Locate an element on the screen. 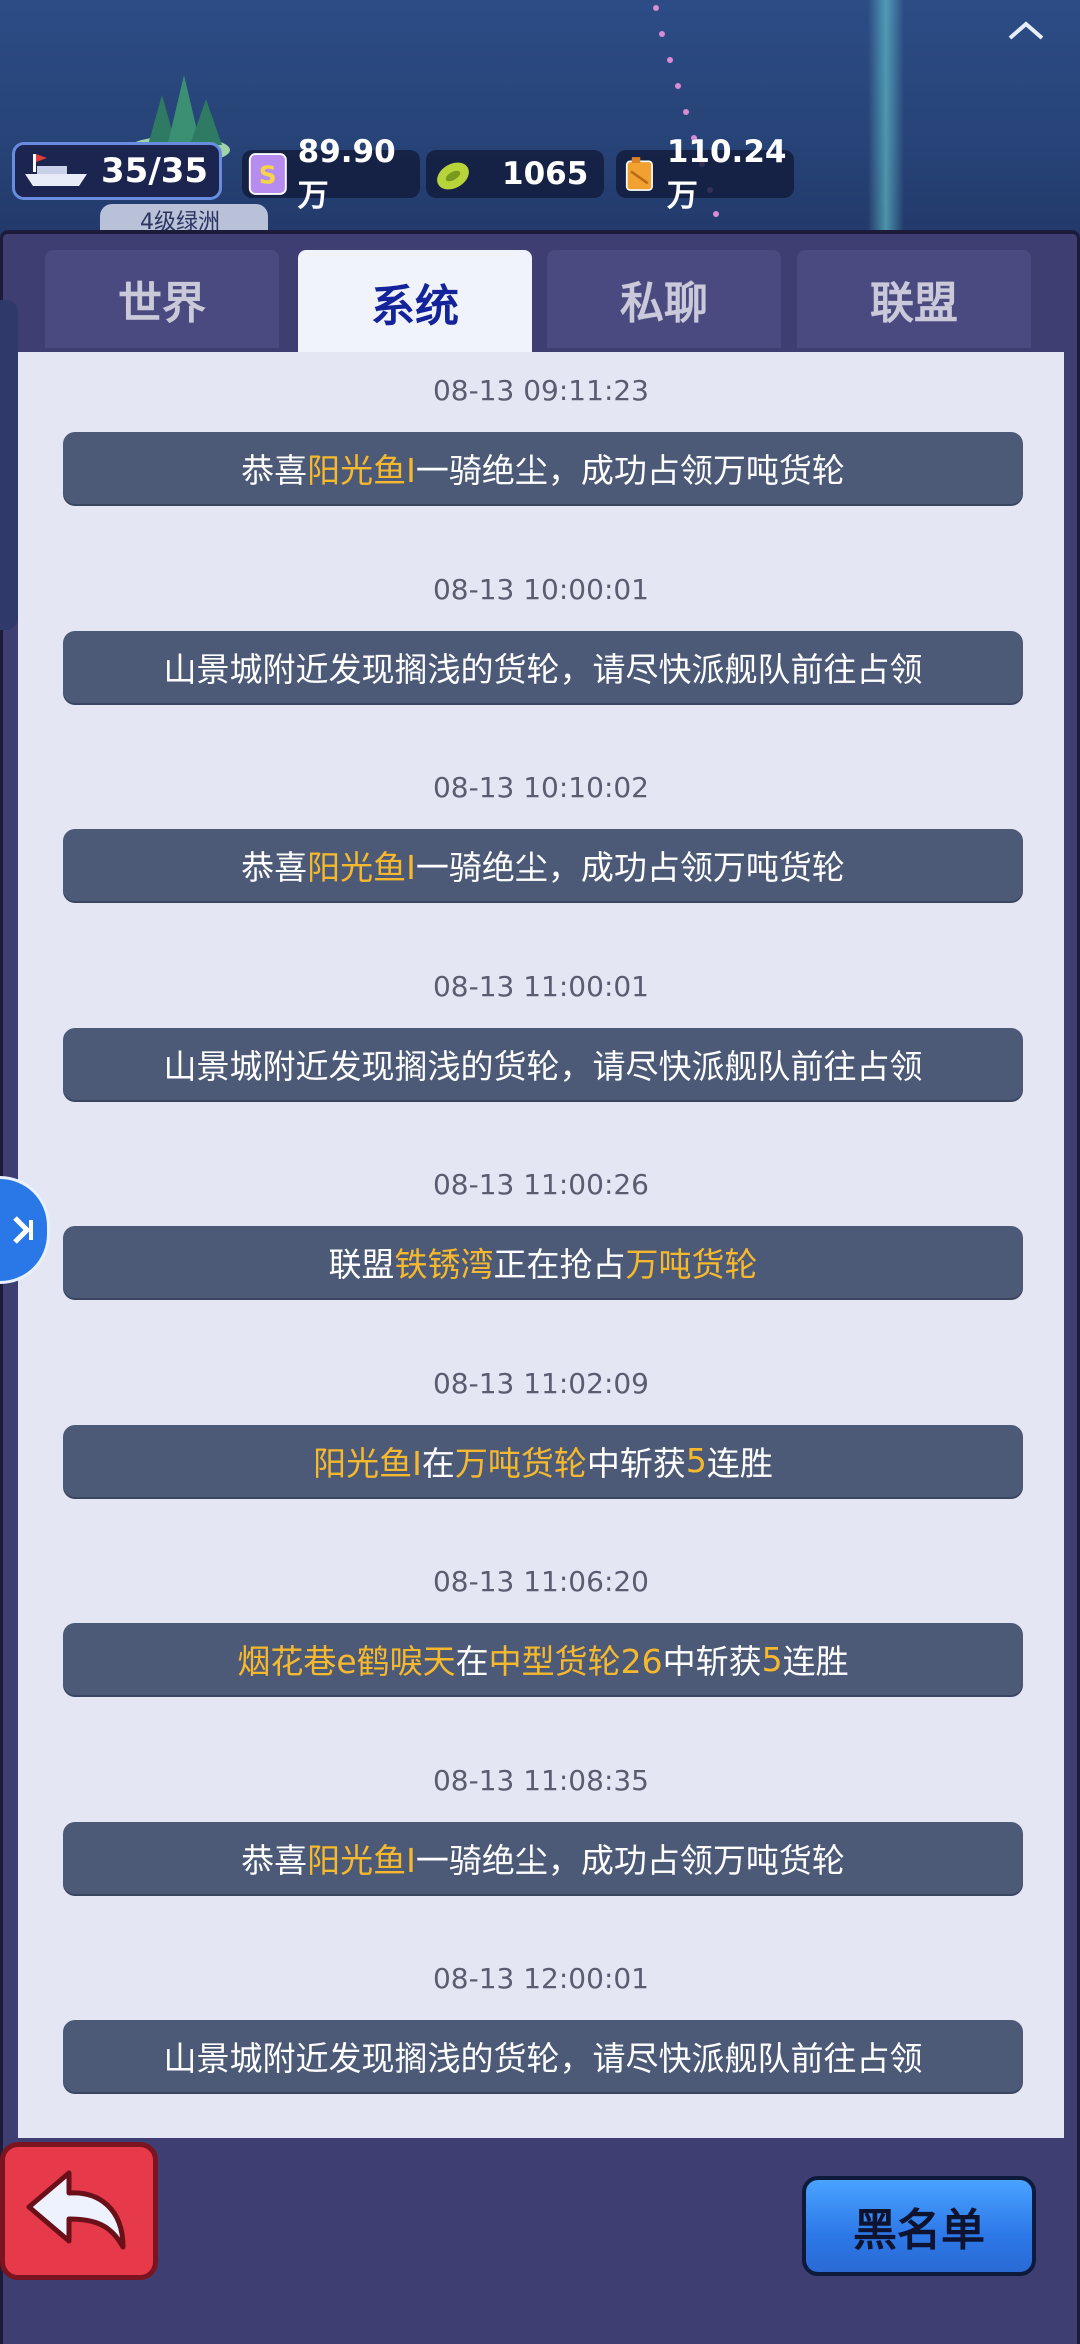 This screenshot has height=2344, width=1080. left-side-strip is located at coordinates (9, 465).